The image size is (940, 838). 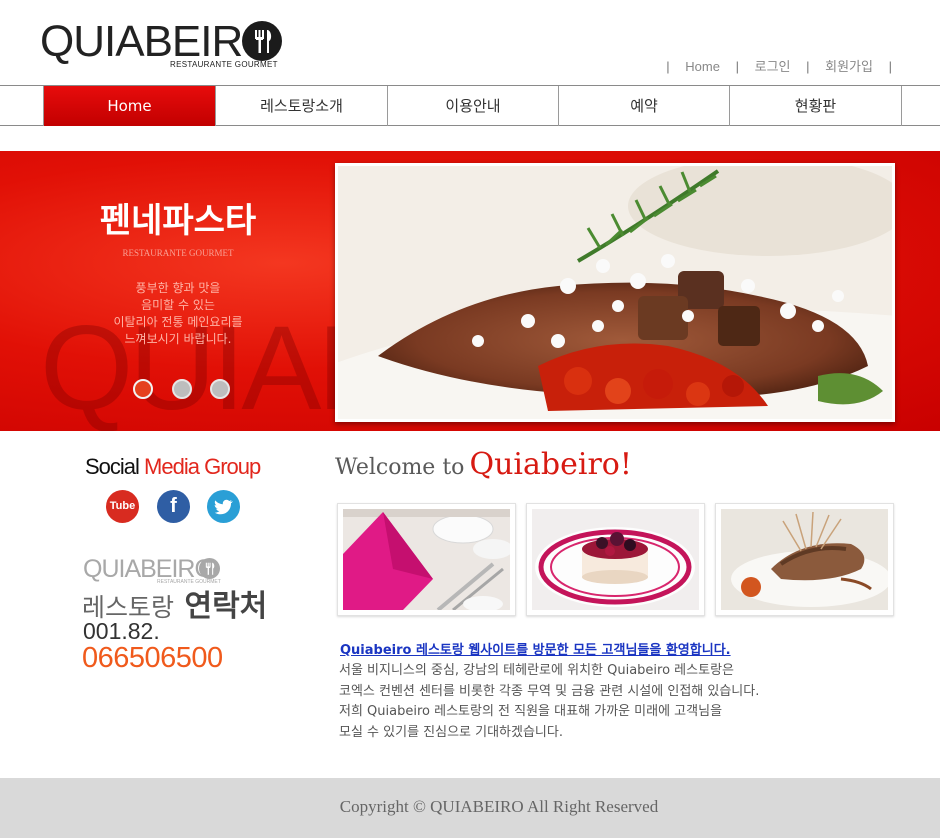 What do you see at coordinates (849, 65) in the screenshot?
I see `topnav-signup-link: 회원가입` at bounding box center [849, 65].